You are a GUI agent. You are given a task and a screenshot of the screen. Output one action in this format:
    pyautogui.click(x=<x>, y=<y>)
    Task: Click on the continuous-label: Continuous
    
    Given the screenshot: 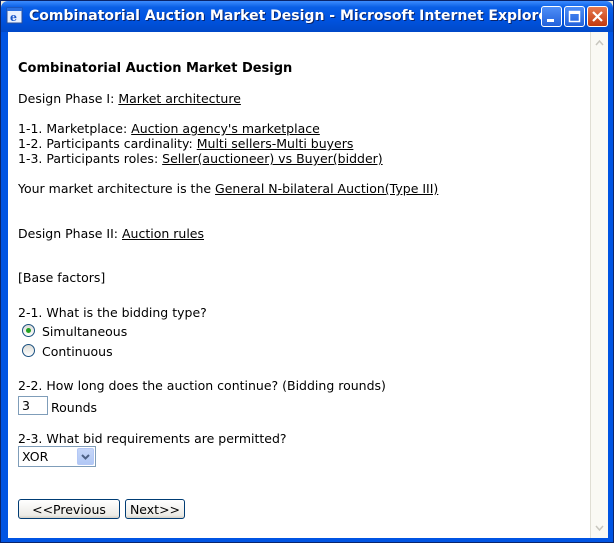 What is the action you would take?
    pyautogui.click(x=77, y=351)
    